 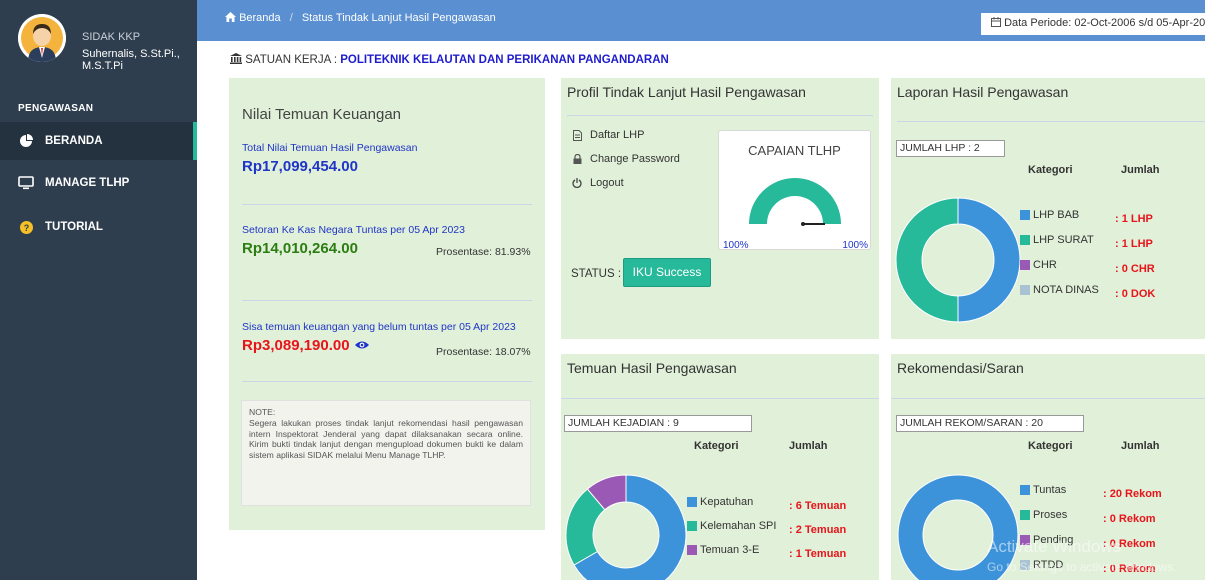 I want to click on menu-daftar-lhp: Daftar LHP, so click(x=607, y=135).